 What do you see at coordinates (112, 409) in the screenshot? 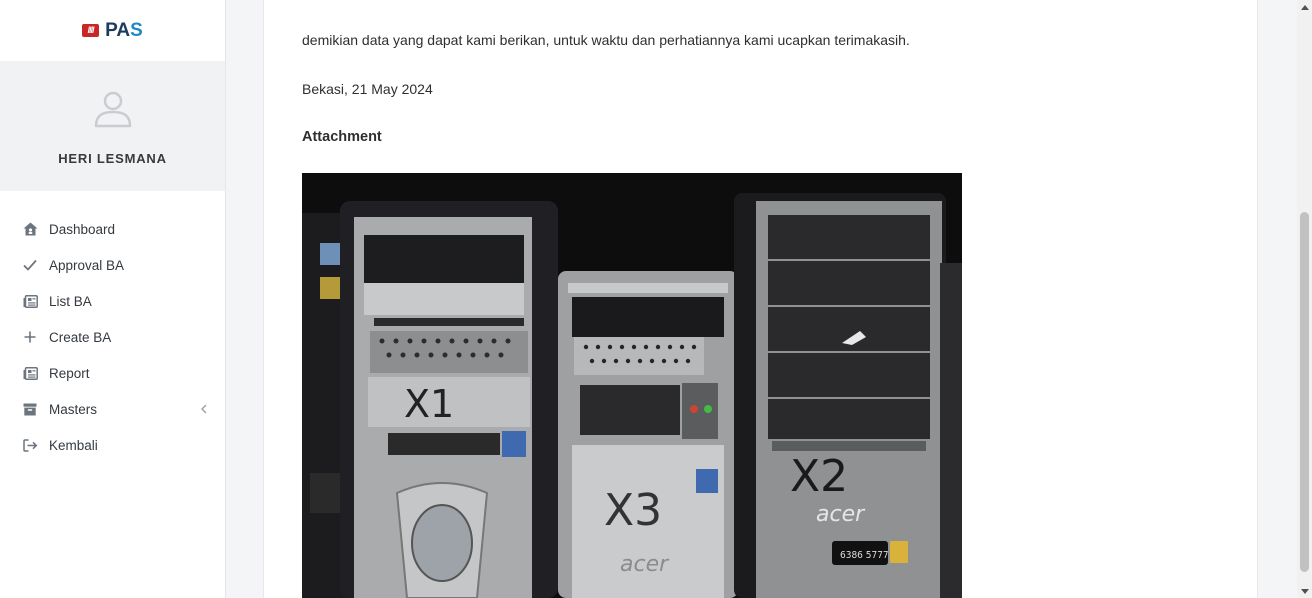
I see `sidebar-item-masters: Masters` at bounding box center [112, 409].